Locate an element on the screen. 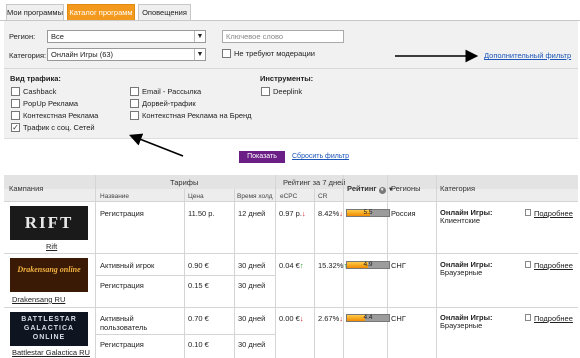 Image resolution: width=580 pixels, height=358 pixels. rating-bar: 5.5 is located at coordinates (368, 213).